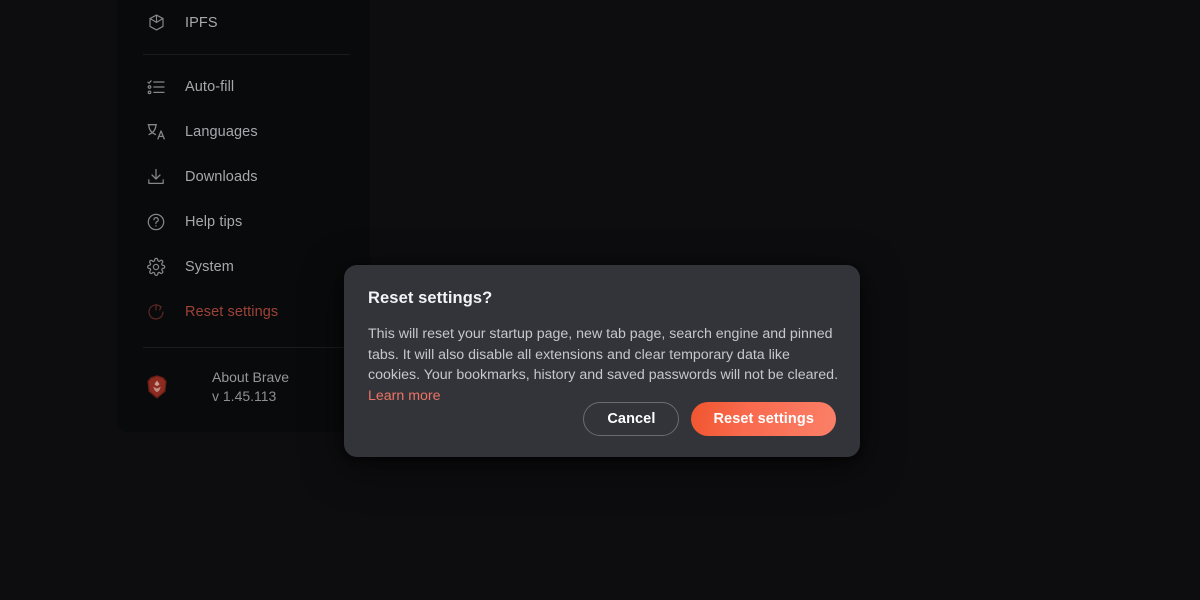  What do you see at coordinates (244, 396) in the screenshot?
I see `about-brave-version: v 1.45.113` at bounding box center [244, 396].